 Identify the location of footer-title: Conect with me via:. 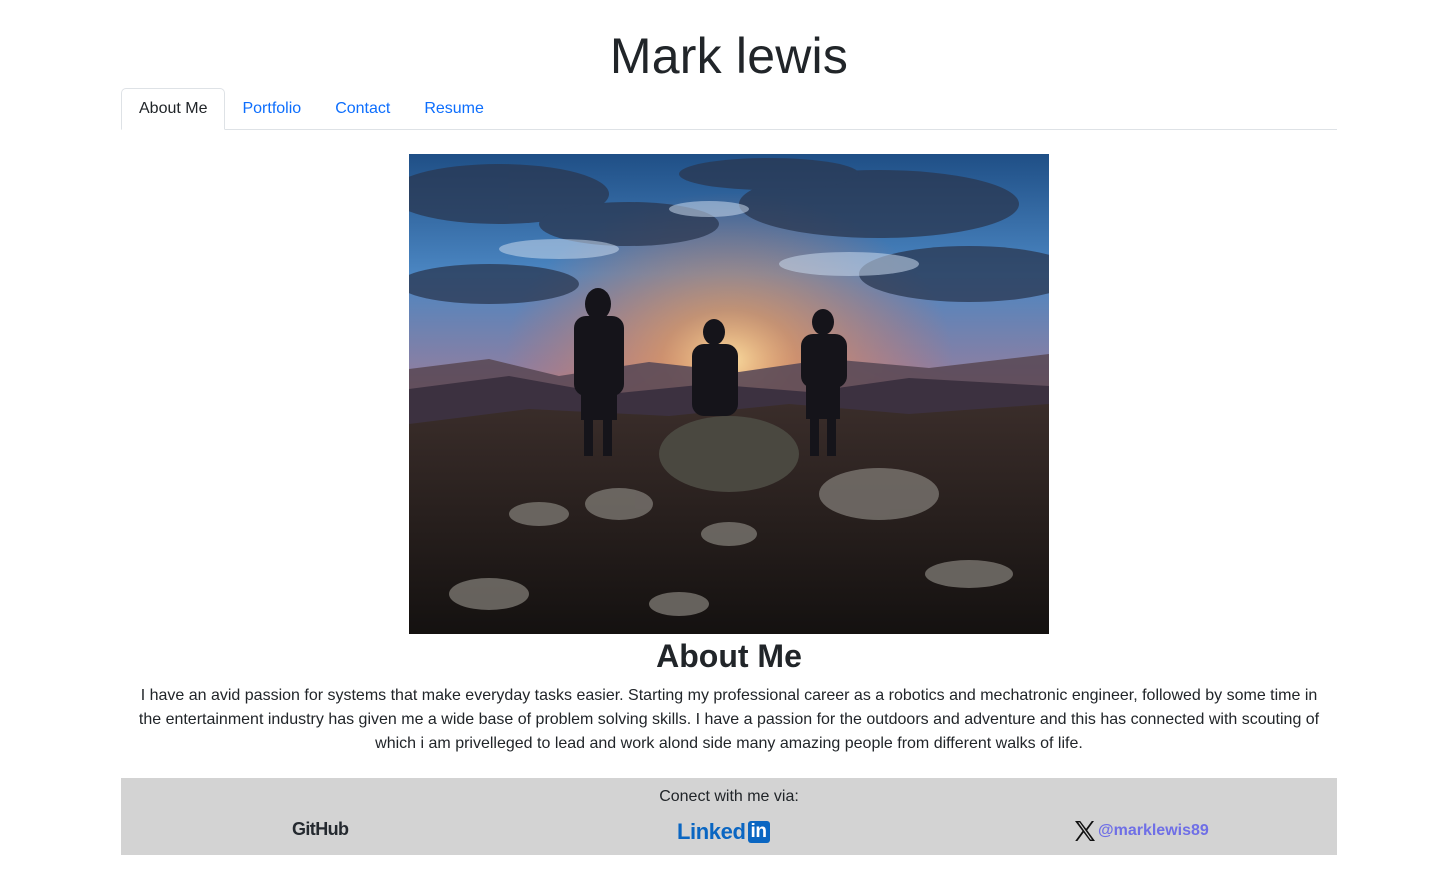
(729, 796).